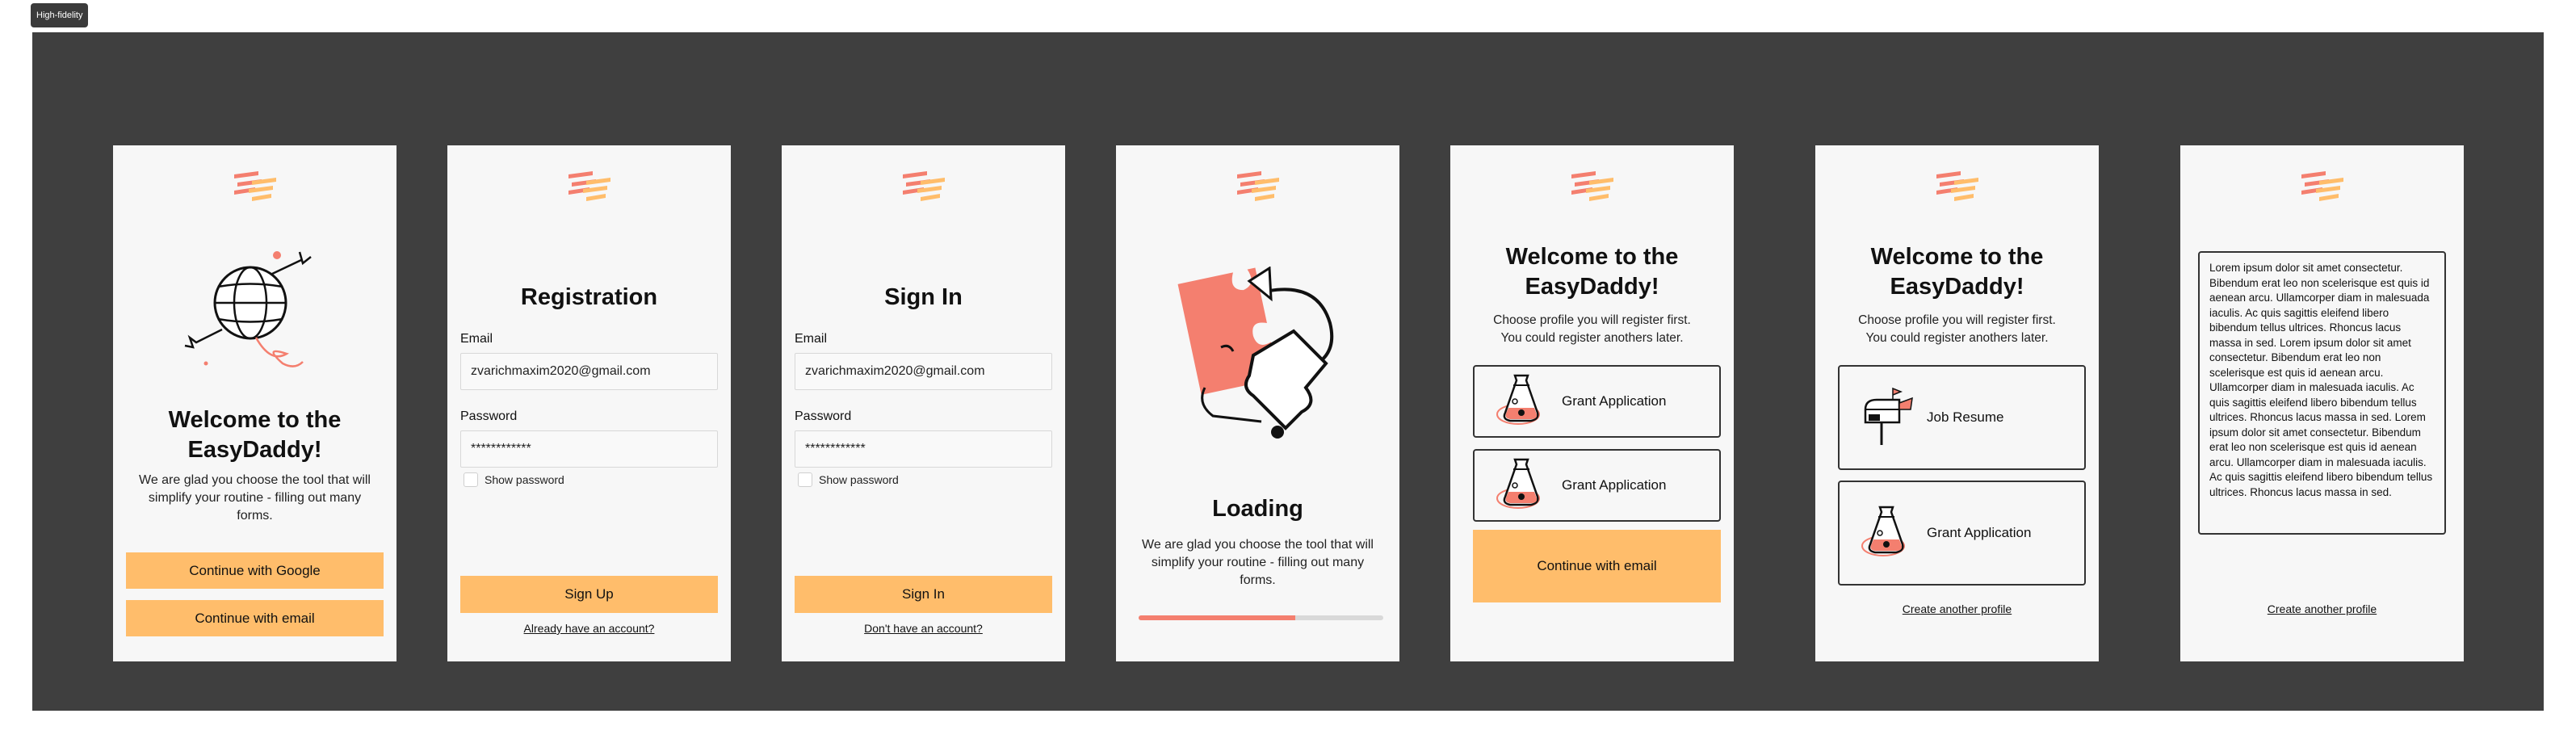 Image resolution: width=2576 pixels, height=743 pixels. Describe the element at coordinates (923, 628) in the screenshot. I see `dont-have-account-link: Don't have an account?` at that location.